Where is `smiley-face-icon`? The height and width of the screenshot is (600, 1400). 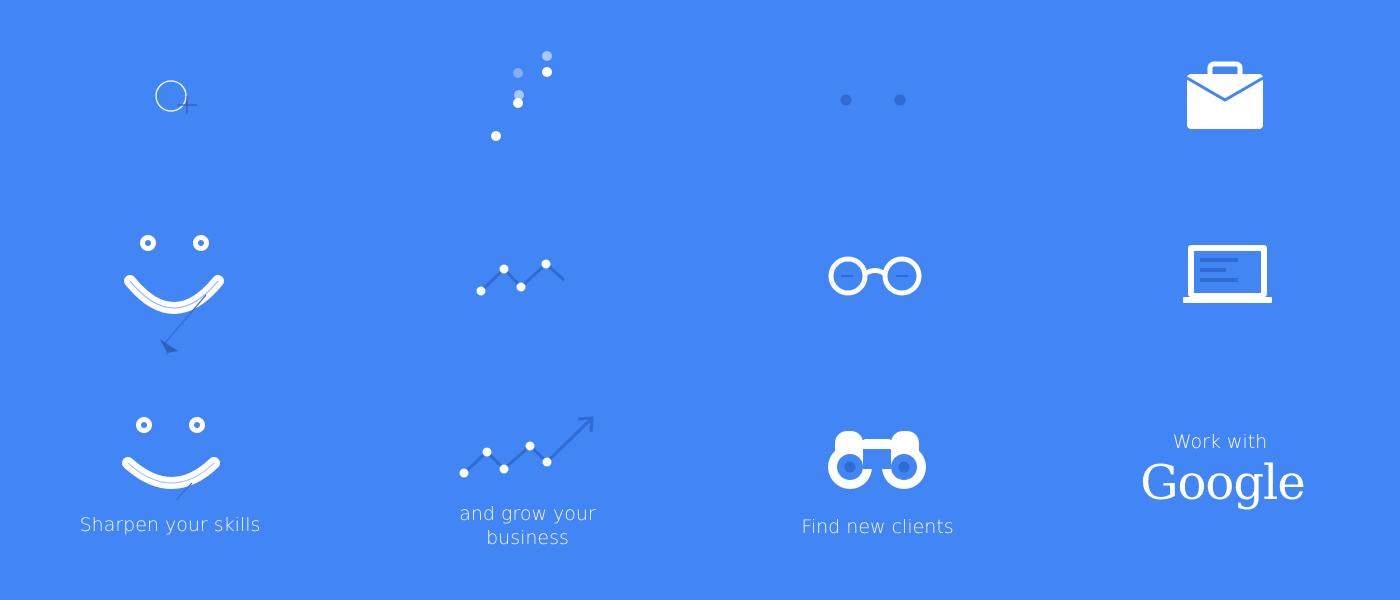
smiley-face-icon is located at coordinates (171, 459).